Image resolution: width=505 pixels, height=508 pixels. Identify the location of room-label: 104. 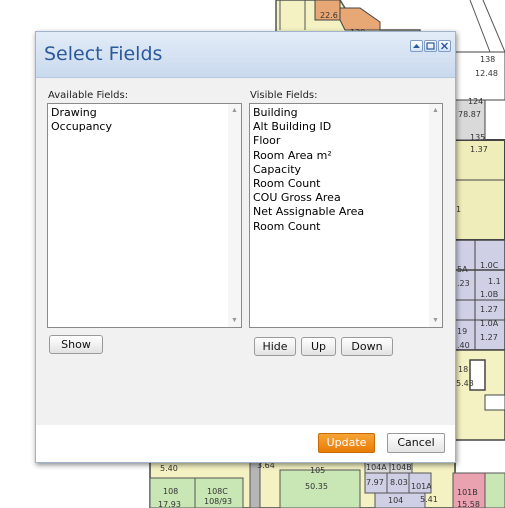
(395, 500).